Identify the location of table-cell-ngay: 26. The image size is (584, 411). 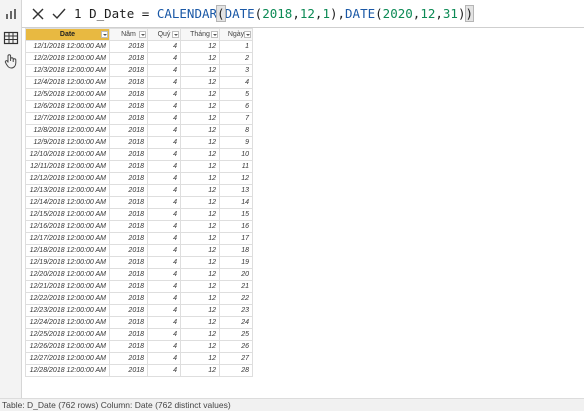
(236, 346).